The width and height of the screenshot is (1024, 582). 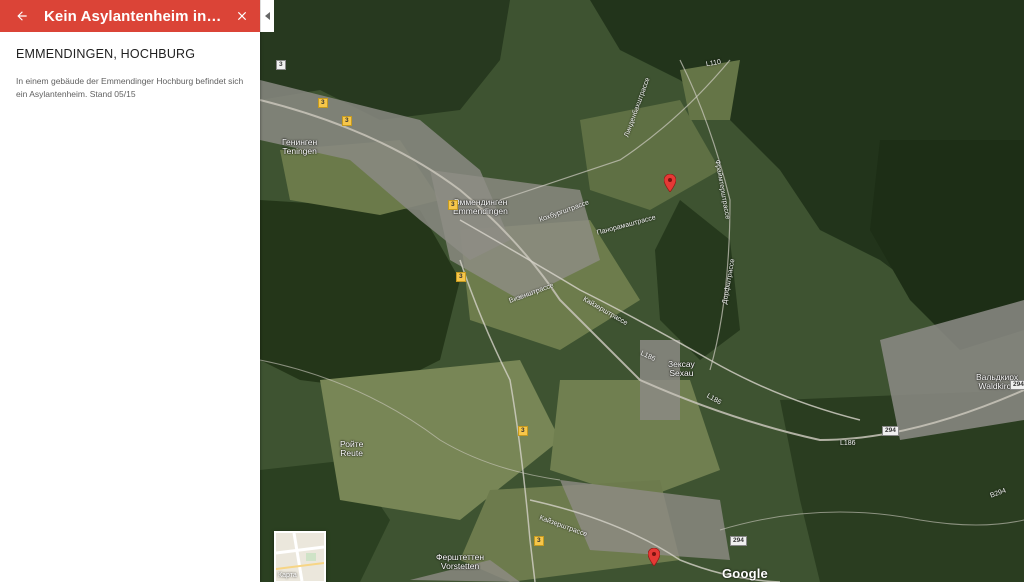 What do you see at coordinates (106, 54) in the screenshot?
I see `place-name: EMMENDINGEN, HOCHBURG` at bounding box center [106, 54].